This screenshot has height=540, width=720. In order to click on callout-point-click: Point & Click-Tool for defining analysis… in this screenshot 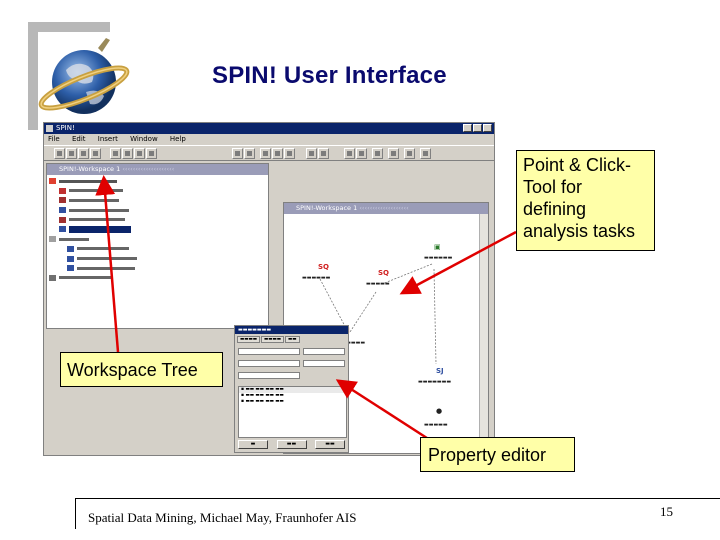, I will do `click(585, 200)`.